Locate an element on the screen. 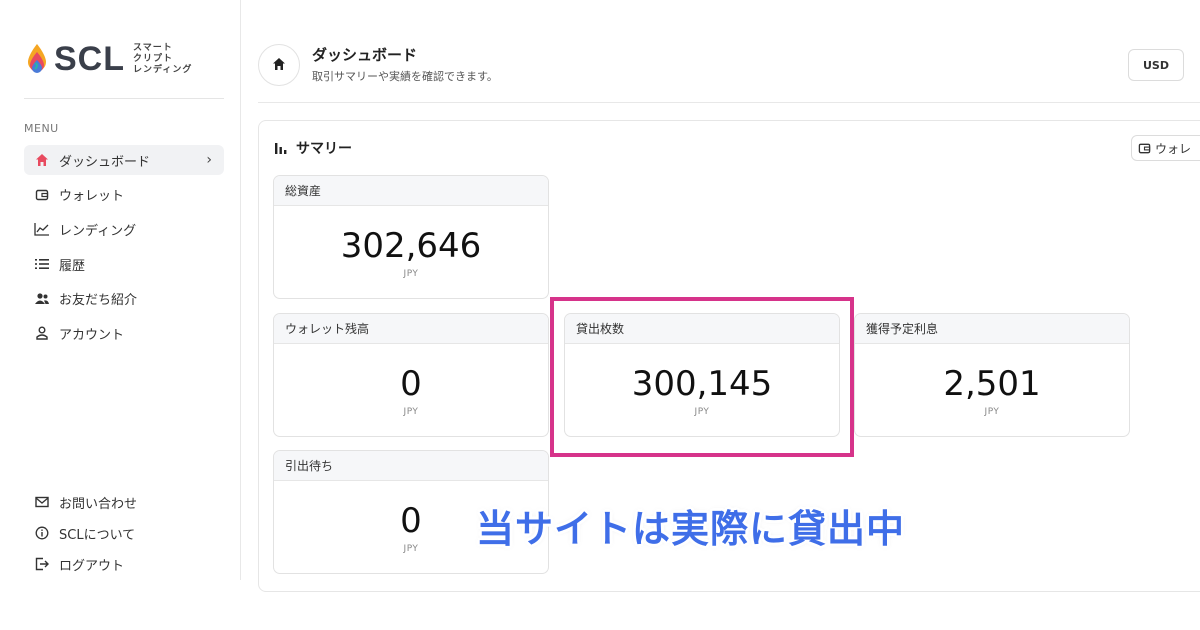  page-header: ダッシュボード 取引サマリーや実績を確認できます。 USD is located at coordinates (729, 72).